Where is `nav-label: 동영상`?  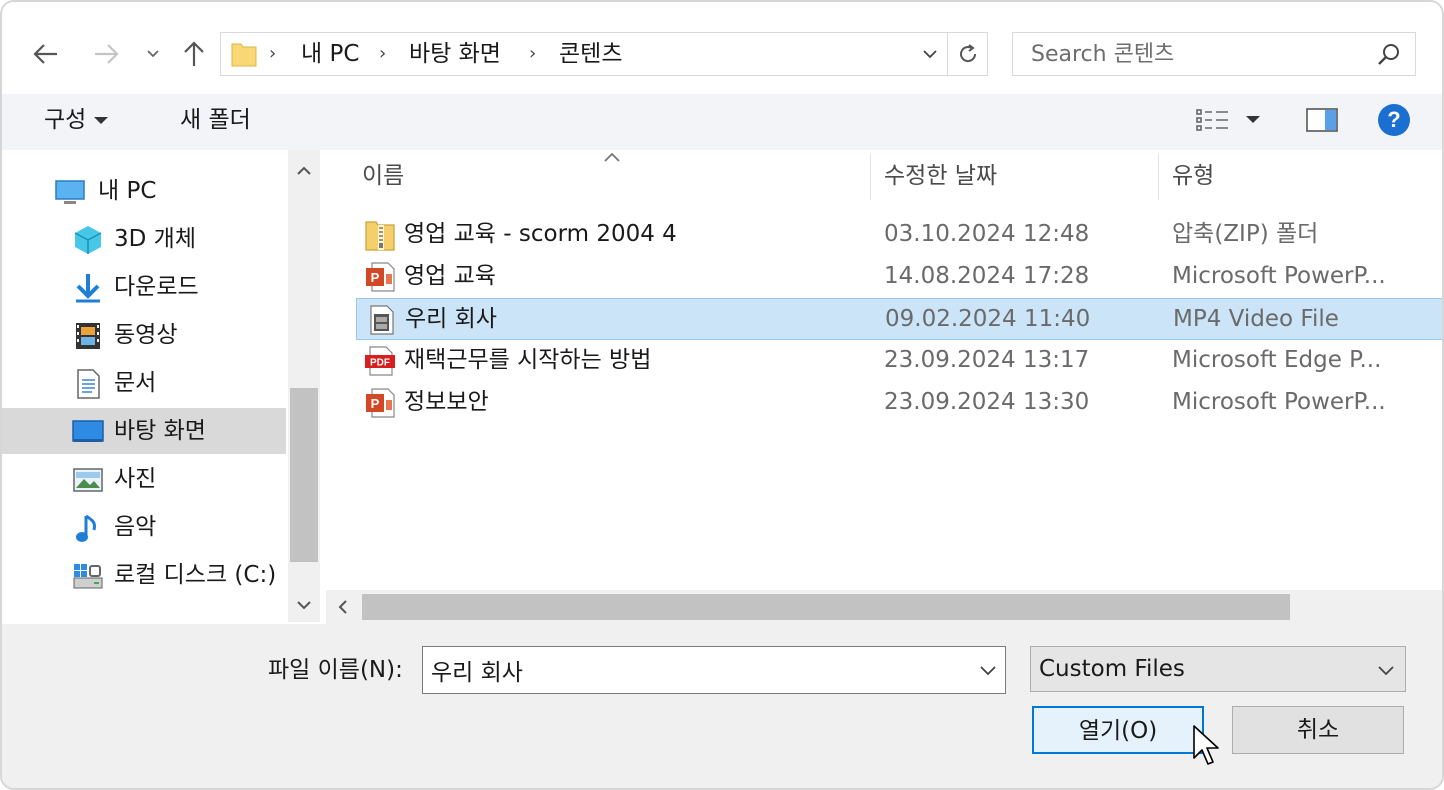 nav-label: 동영상 is located at coordinates (146, 335).